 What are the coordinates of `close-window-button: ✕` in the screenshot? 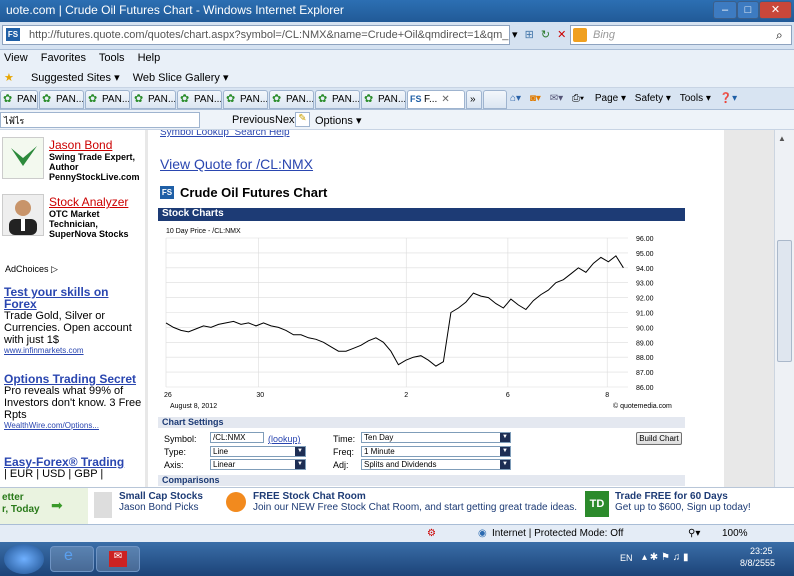 It's located at (775, 10).